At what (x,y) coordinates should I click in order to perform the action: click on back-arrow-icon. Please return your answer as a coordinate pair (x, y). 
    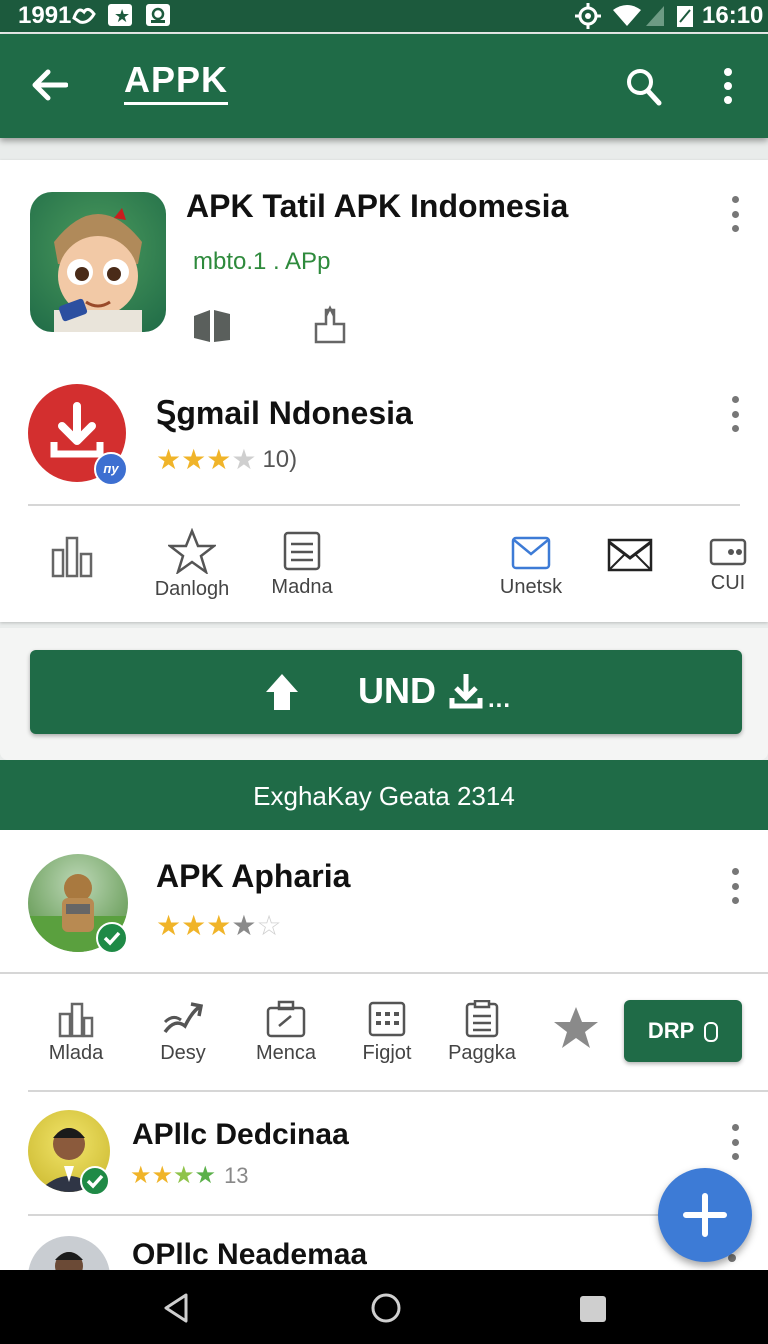
    Looking at the image, I should click on (49, 85).